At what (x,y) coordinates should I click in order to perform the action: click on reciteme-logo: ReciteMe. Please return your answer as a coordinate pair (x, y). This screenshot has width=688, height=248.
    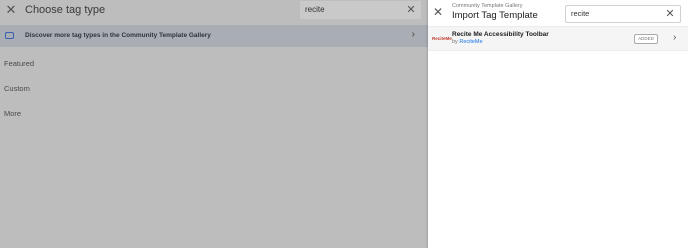
    Looking at the image, I should click on (442, 38).